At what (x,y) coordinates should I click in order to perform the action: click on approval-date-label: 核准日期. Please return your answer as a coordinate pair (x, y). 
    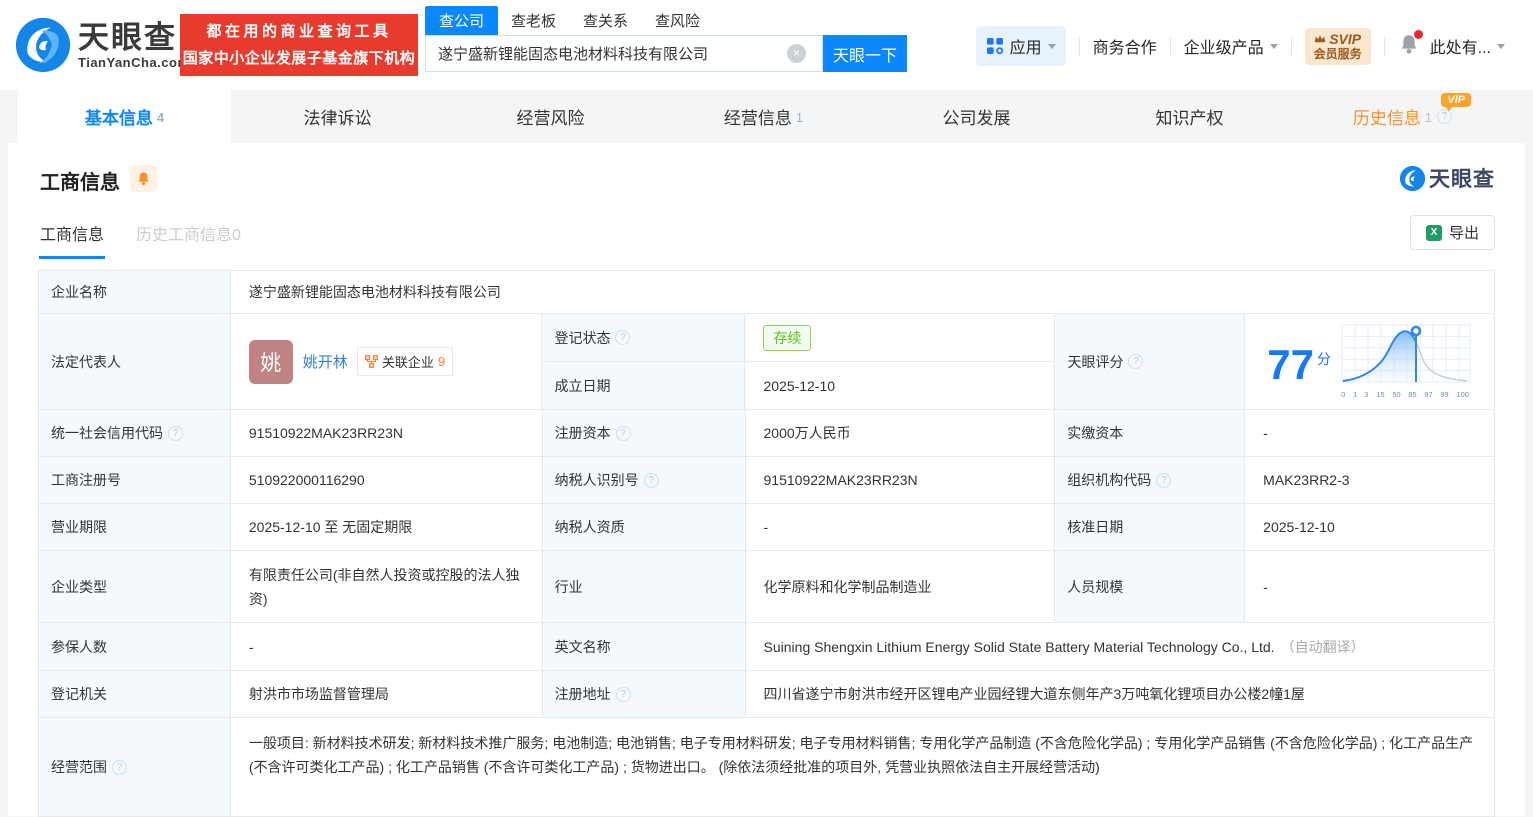
    Looking at the image, I should click on (1150, 527).